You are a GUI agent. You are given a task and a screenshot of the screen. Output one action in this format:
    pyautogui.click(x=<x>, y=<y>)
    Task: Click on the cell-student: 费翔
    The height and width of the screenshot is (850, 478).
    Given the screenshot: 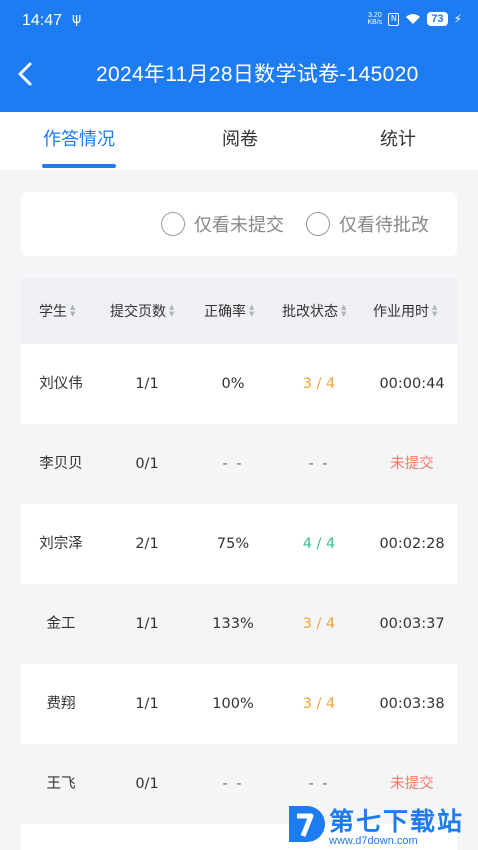 What is the action you would take?
    pyautogui.click(x=61, y=704)
    